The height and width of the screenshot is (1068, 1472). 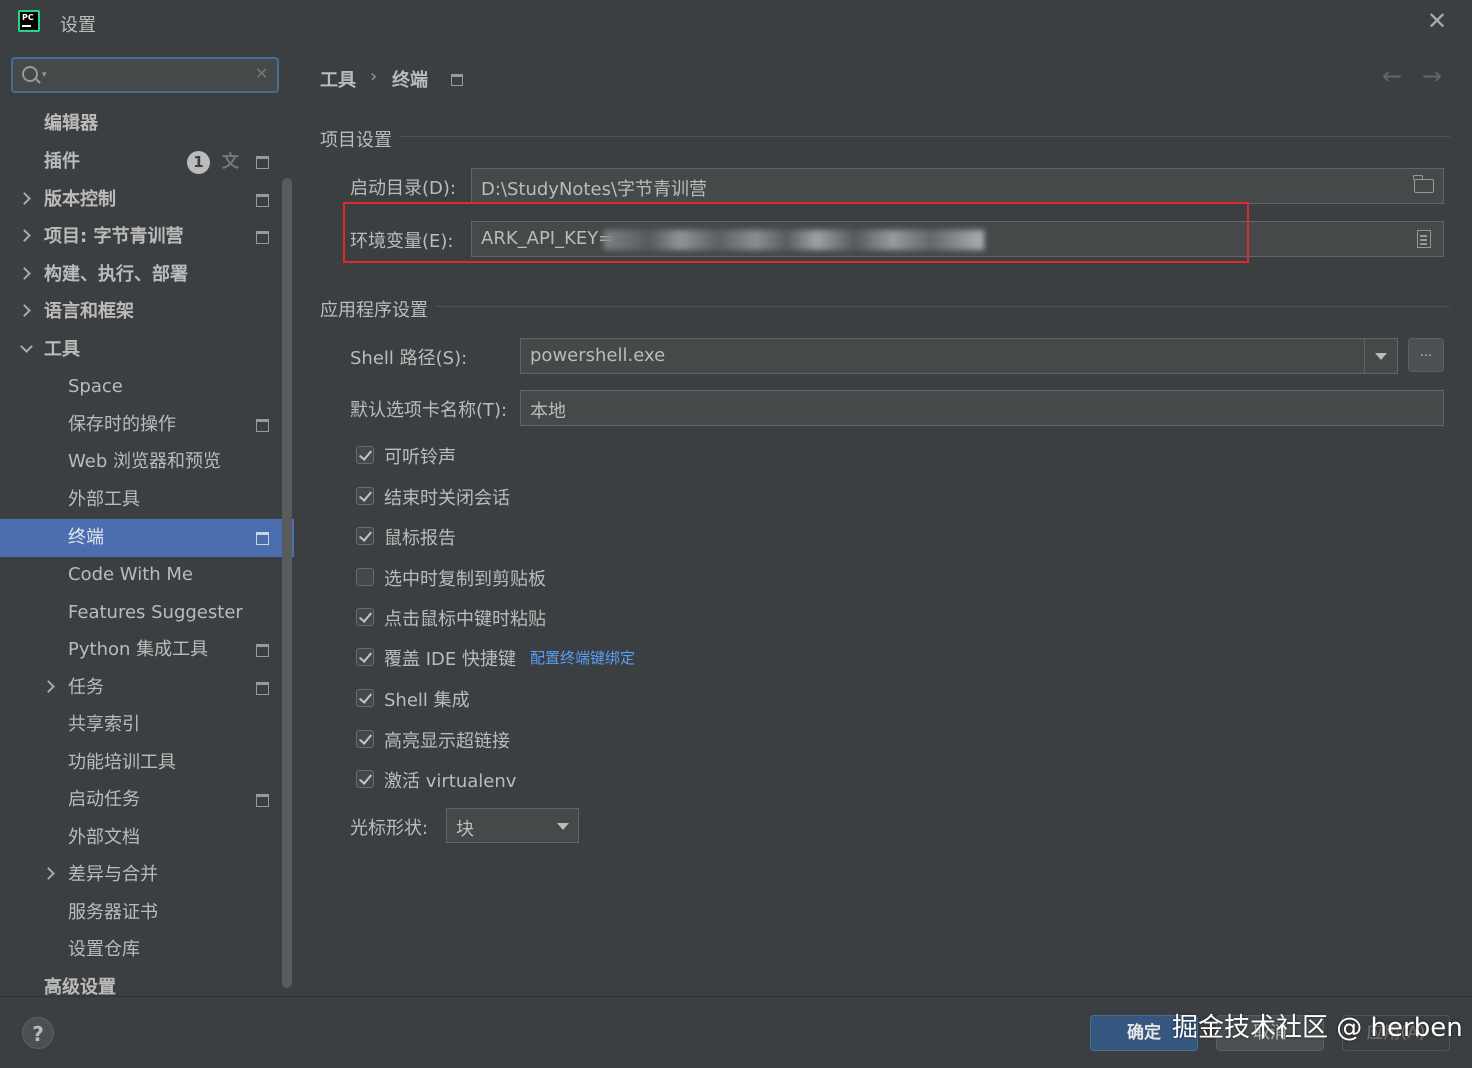 I want to click on project-settings-title: 项目设置, so click(x=356, y=140).